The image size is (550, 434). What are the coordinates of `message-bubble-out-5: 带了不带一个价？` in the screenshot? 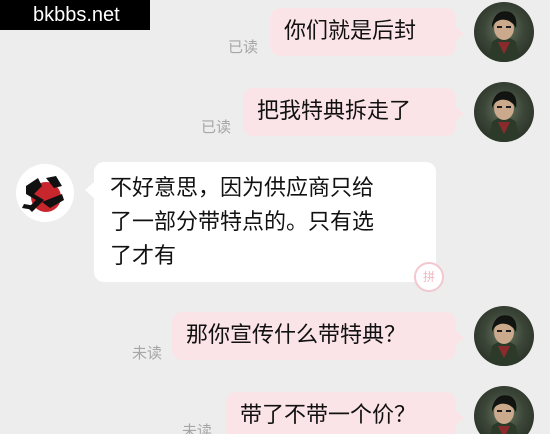 It's located at (345, 413).